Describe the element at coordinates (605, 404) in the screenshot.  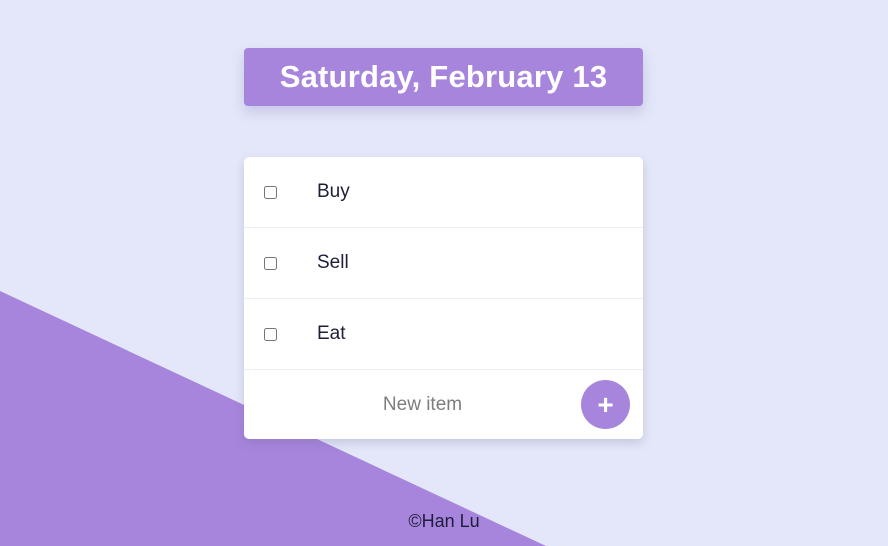
I see `add-item-button: +` at that location.